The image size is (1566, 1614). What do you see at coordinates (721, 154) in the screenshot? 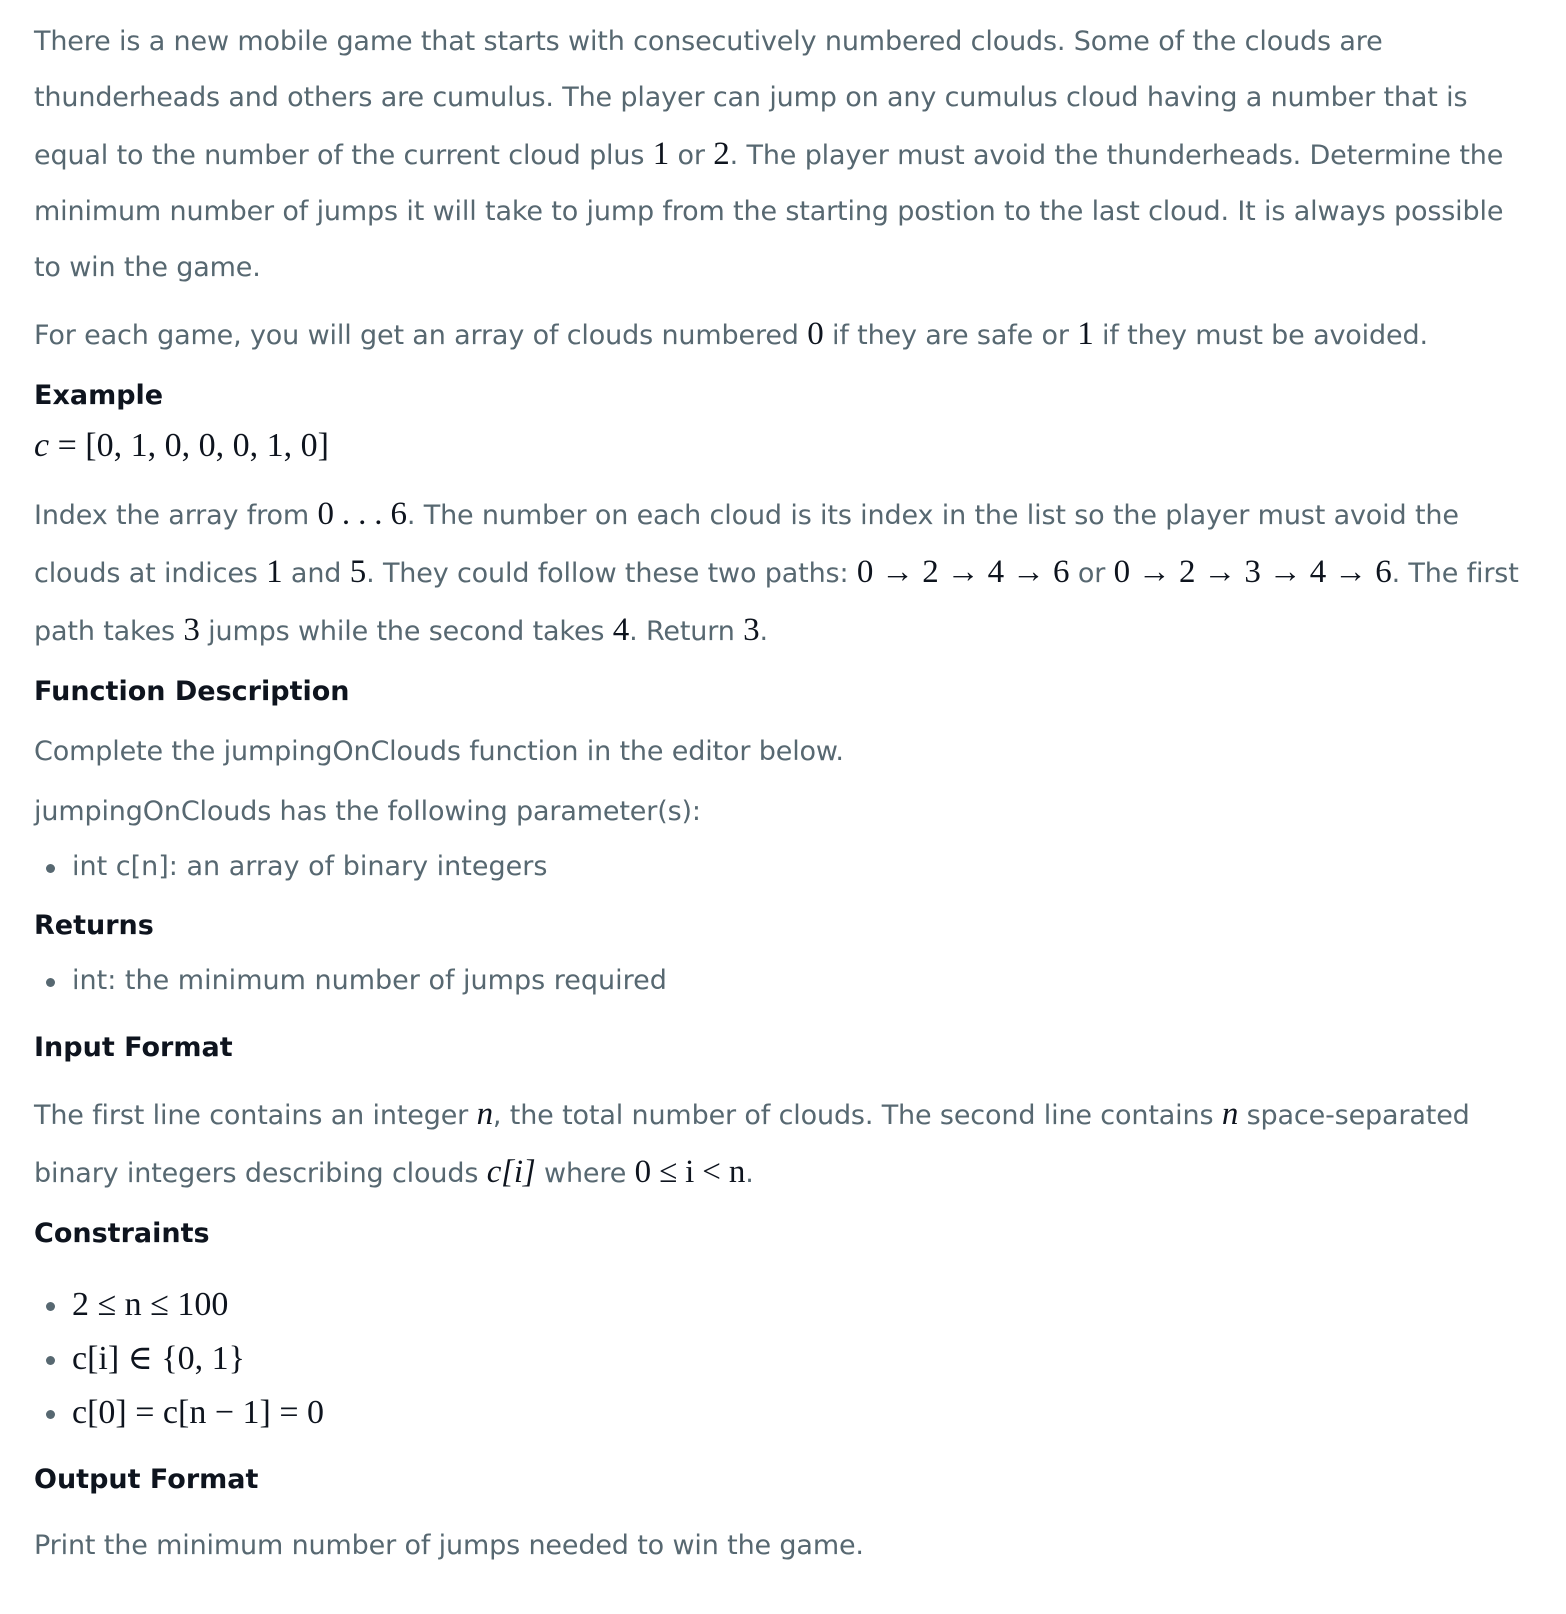
I see `math-two: 2` at bounding box center [721, 154].